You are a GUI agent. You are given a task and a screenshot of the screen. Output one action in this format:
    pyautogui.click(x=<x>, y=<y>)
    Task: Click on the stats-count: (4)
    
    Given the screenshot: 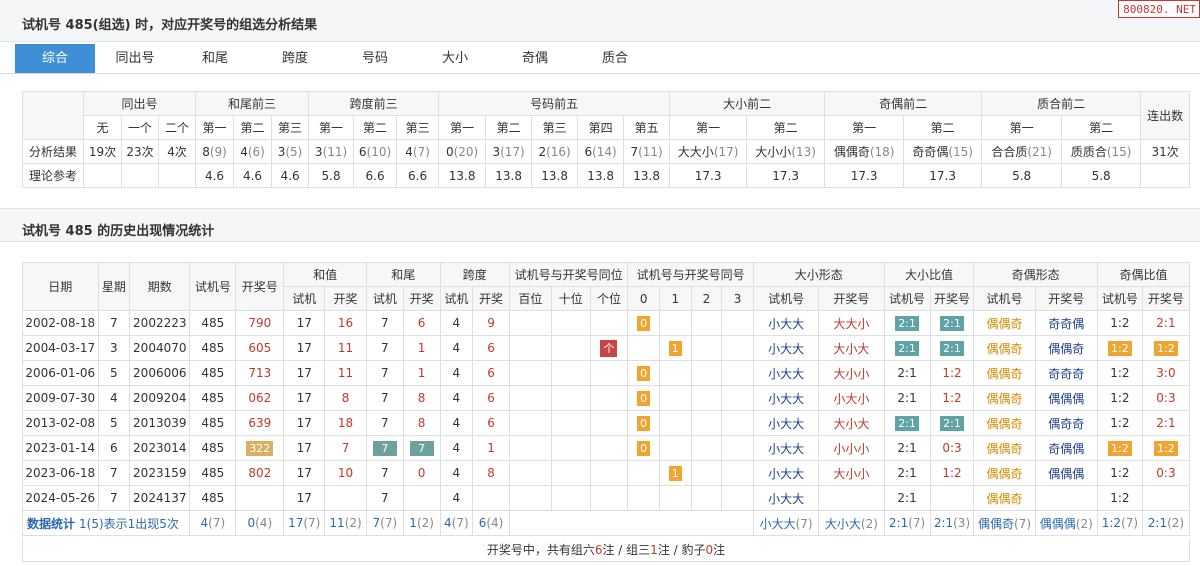 What is the action you would take?
    pyautogui.click(x=495, y=523)
    